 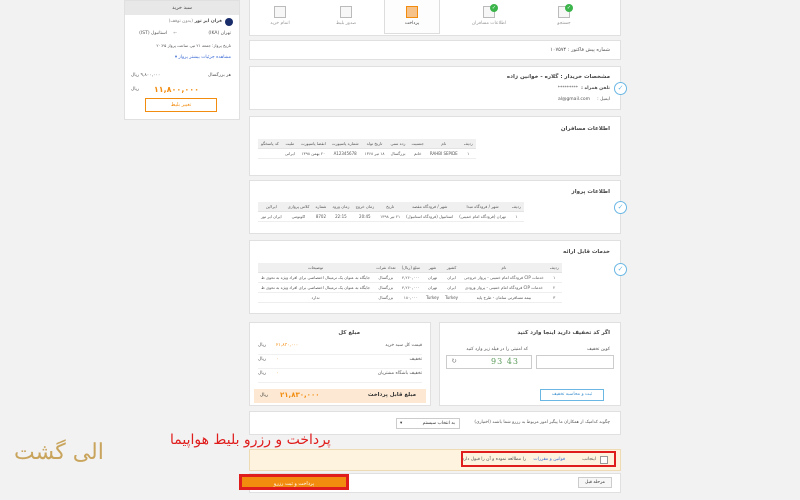 I want to click on table-cell: ۱, so click(x=554, y=277).